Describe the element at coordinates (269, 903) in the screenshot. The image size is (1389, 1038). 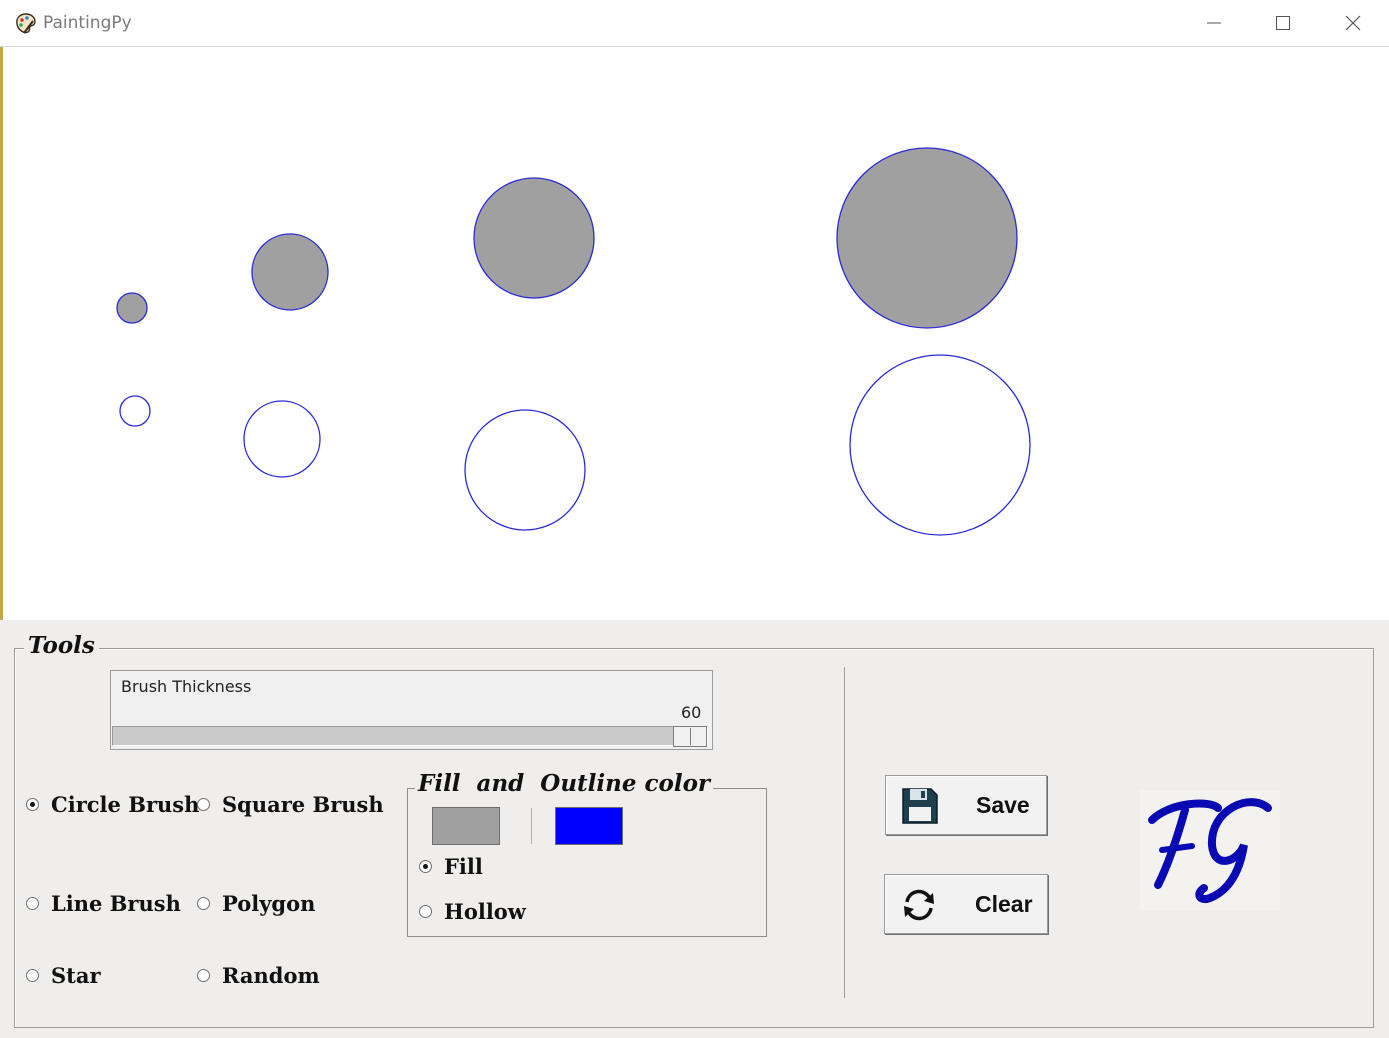
I see `radio-label: Polygon` at that location.